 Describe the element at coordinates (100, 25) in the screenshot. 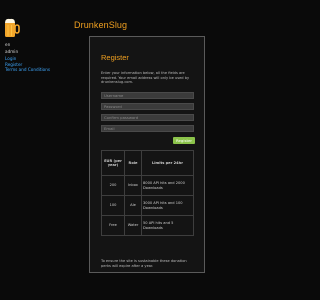

I see `site-title: DrunkenSlug` at that location.